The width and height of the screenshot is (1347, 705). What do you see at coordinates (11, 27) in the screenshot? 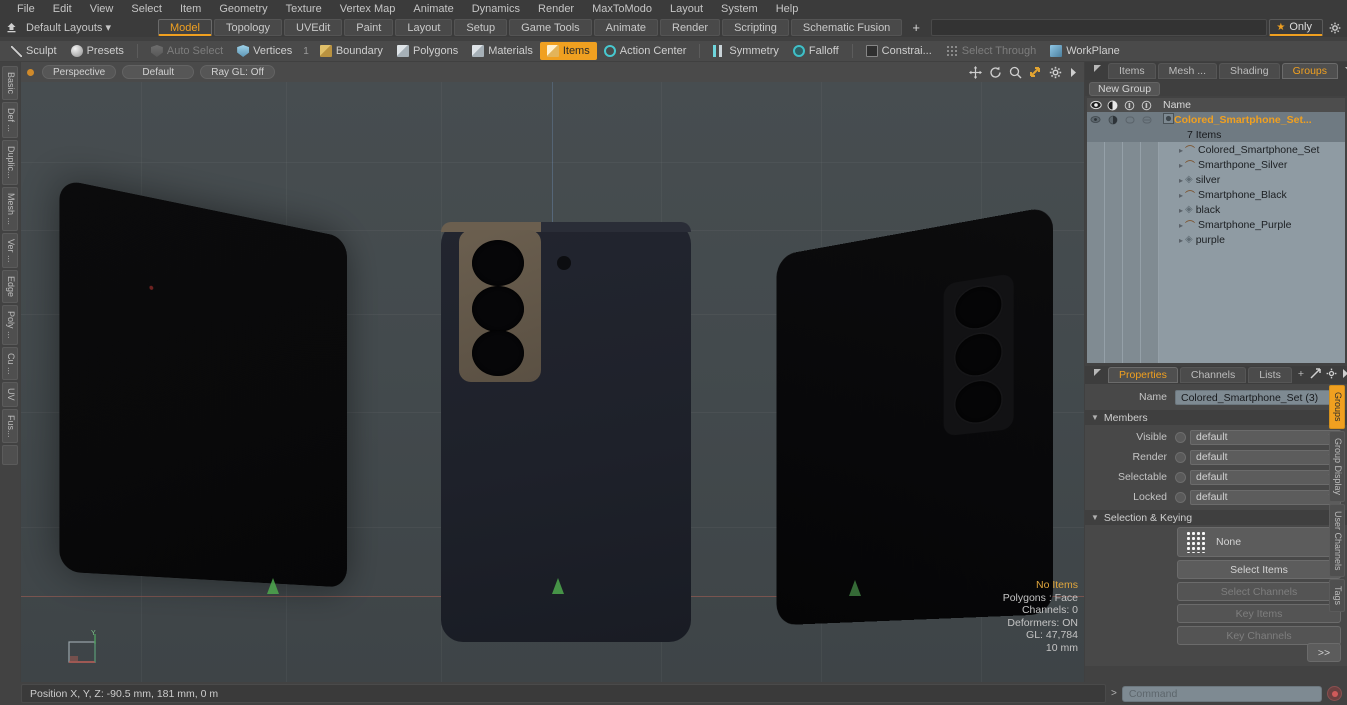
I see `home-icon` at bounding box center [11, 27].